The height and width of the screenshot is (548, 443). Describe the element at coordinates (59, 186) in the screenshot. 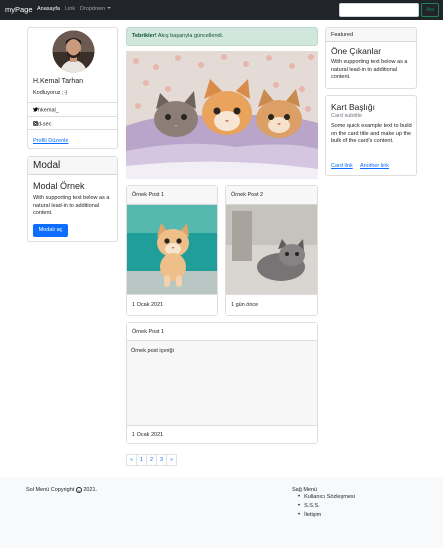

I see `modal-card-title: Modal Örnek` at that location.